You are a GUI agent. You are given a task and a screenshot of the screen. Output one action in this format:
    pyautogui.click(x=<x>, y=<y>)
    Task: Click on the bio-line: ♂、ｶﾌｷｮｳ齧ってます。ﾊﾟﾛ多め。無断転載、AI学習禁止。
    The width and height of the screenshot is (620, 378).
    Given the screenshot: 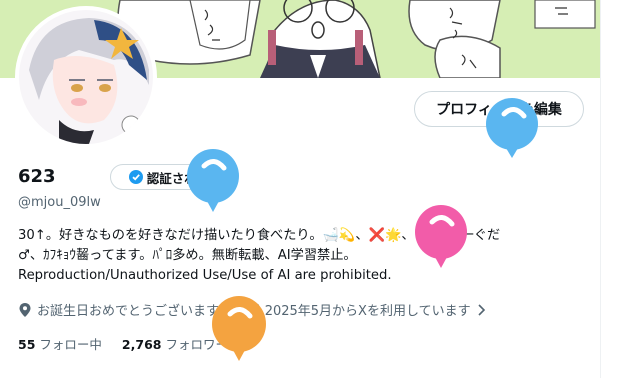 What is the action you would take?
    pyautogui.click(x=187, y=255)
    